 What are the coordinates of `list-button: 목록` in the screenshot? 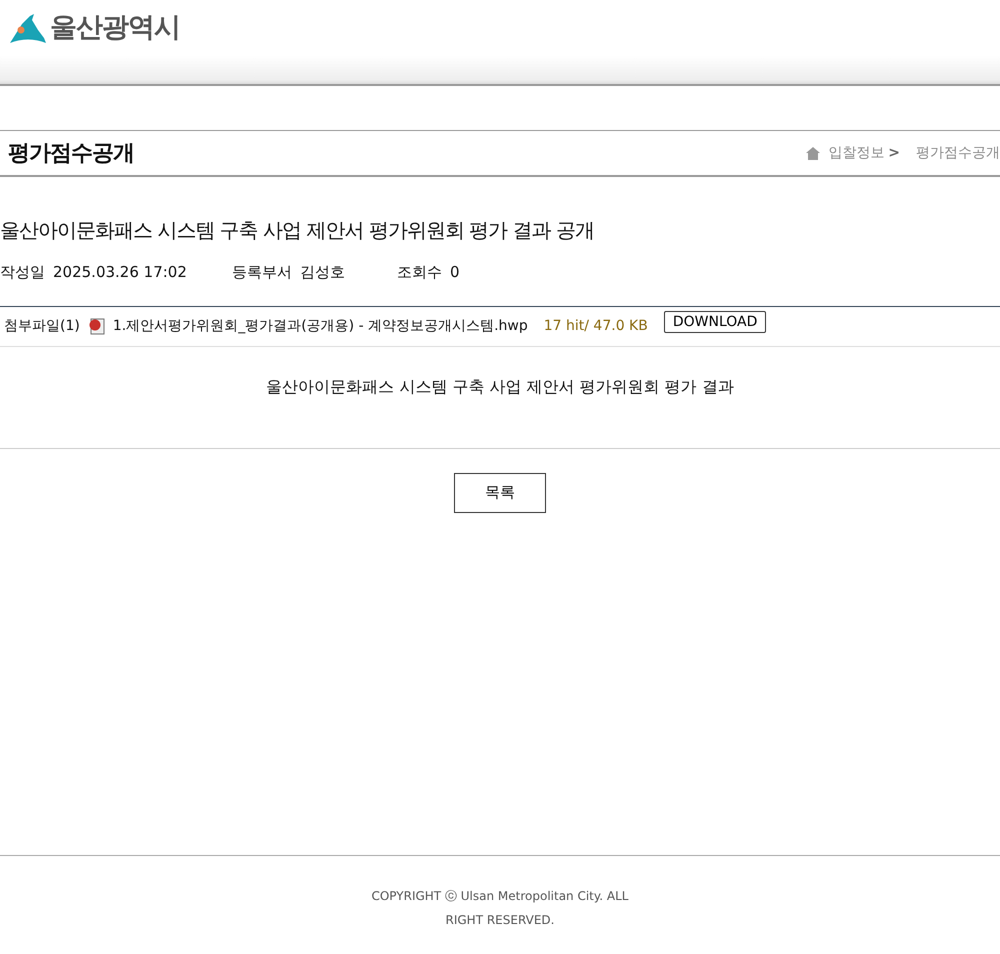 It's located at (500, 492).